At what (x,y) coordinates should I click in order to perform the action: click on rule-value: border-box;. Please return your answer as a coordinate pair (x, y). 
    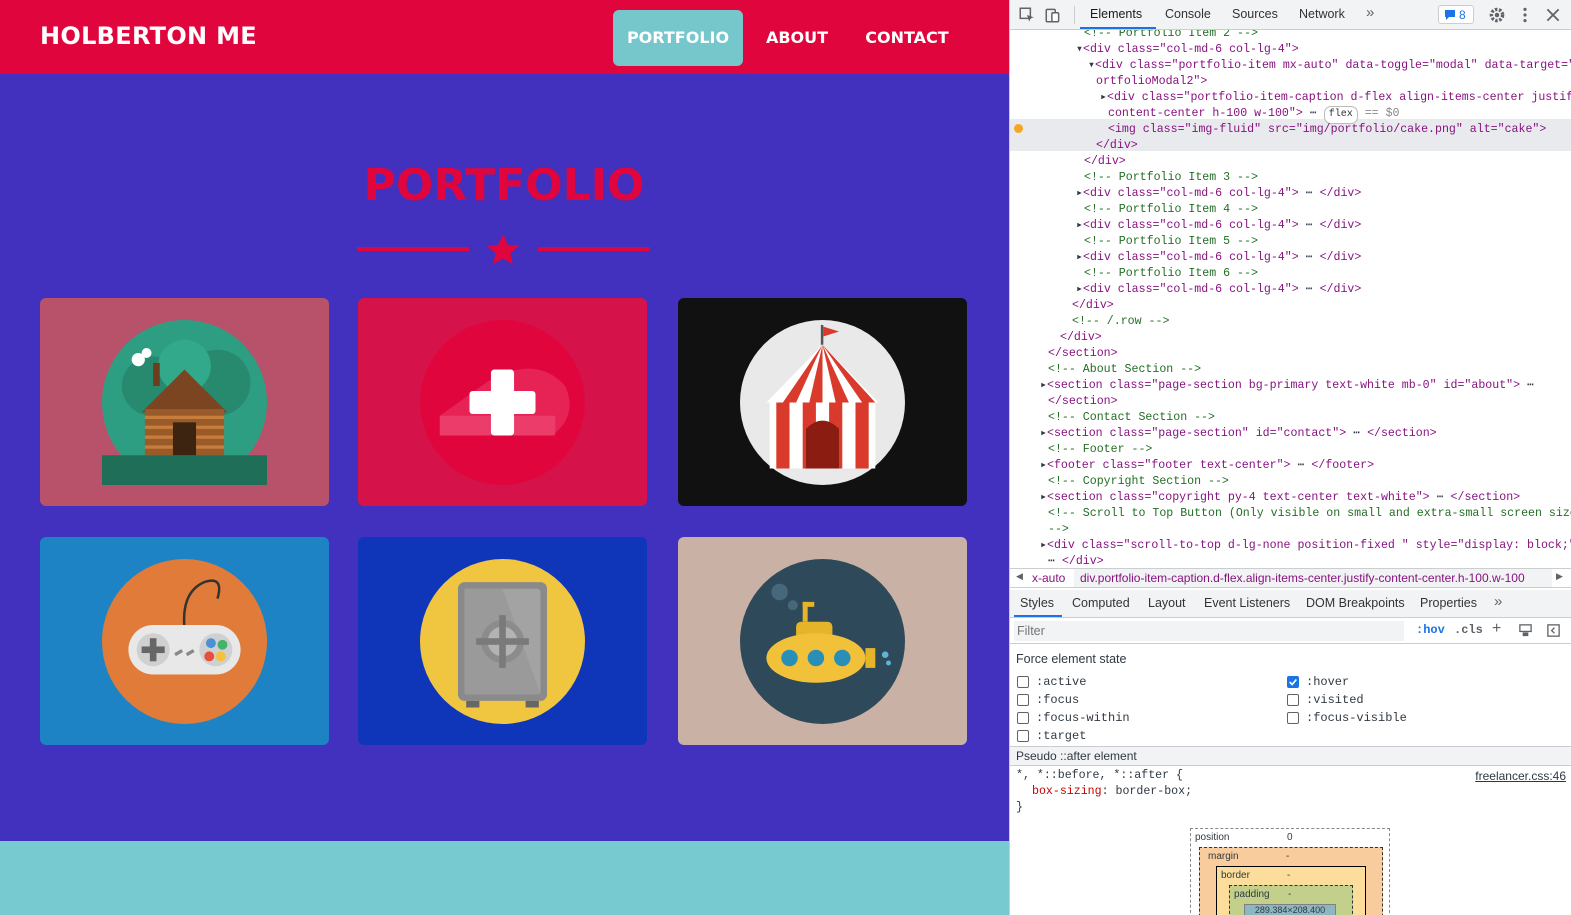
    Looking at the image, I should click on (1154, 791).